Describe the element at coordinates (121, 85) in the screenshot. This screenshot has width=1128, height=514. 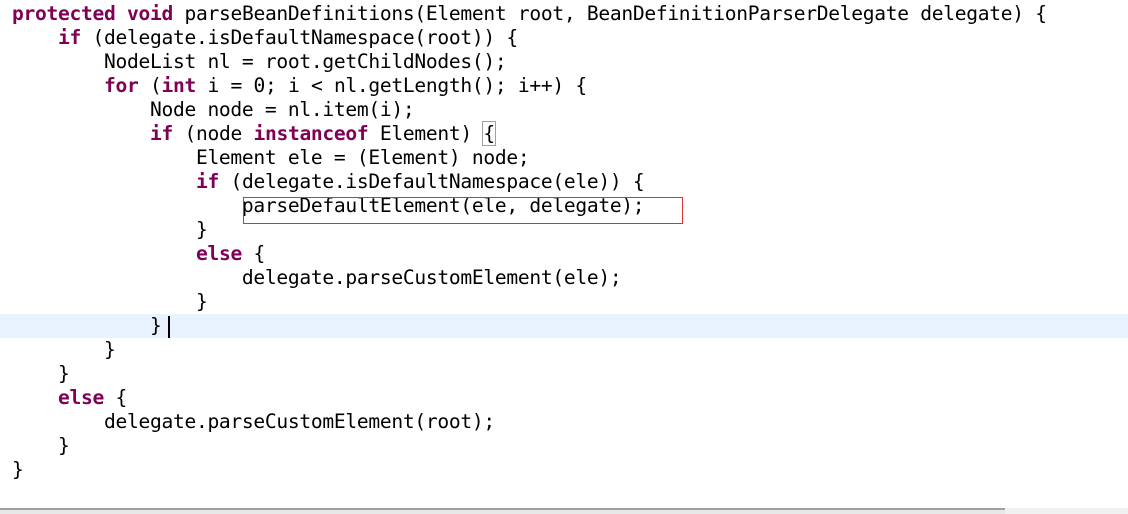
I see `keyword-token: for` at that location.